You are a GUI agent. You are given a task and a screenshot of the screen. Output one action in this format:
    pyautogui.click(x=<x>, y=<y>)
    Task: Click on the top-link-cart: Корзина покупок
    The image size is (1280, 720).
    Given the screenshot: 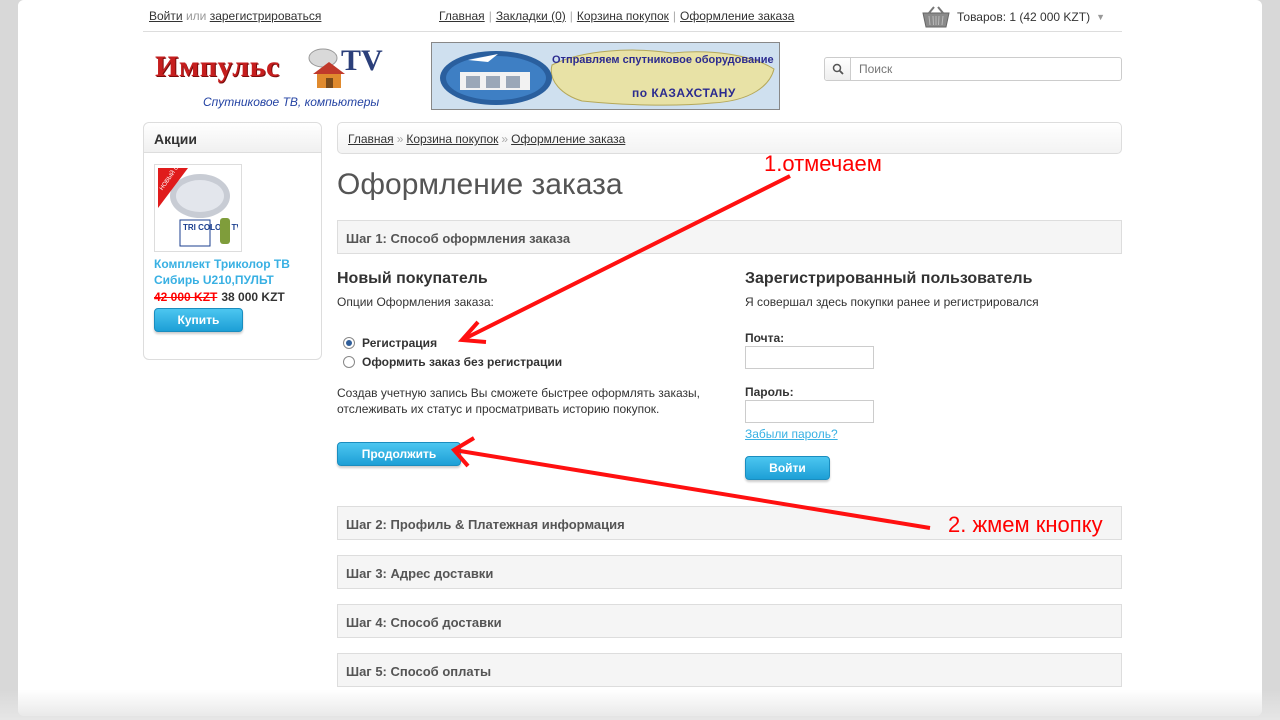 What is the action you would take?
    pyautogui.click(x=623, y=16)
    